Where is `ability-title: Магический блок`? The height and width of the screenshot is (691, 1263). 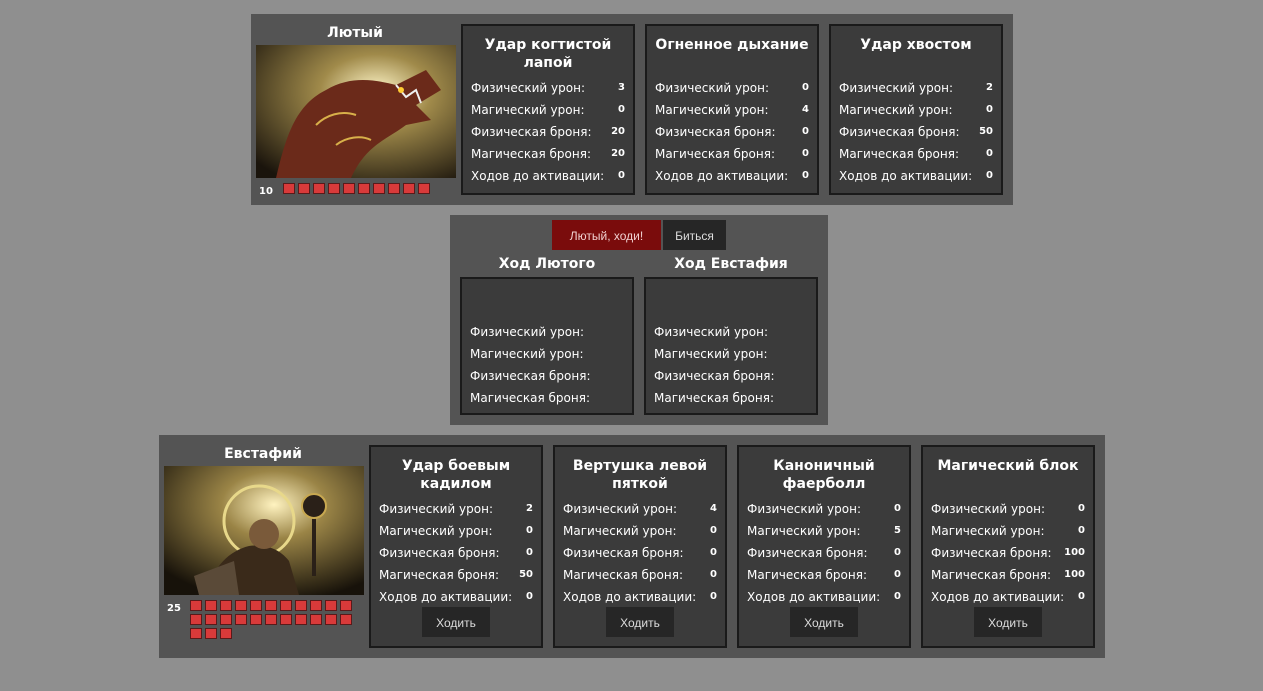
ability-title: Магический блок is located at coordinates (1008, 466).